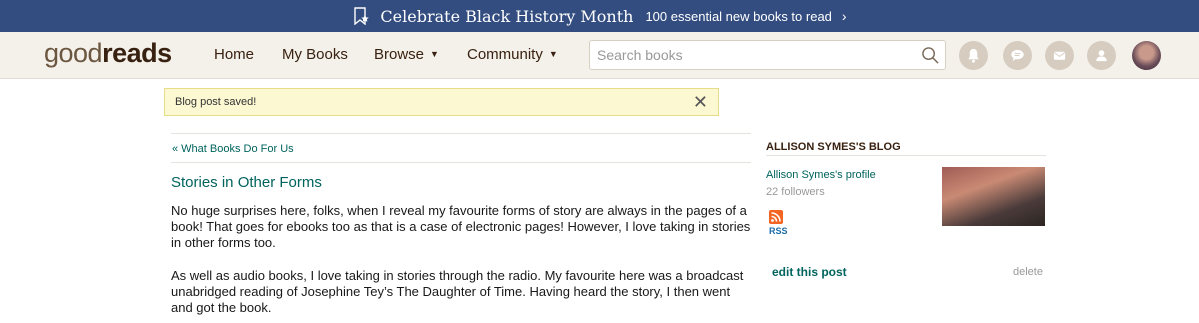 Image resolution: width=1199 pixels, height=323 pixels. What do you see at coordinates (776, 217) in the screenshot?
I see `rss-icon` at bounding box center [776, 217].